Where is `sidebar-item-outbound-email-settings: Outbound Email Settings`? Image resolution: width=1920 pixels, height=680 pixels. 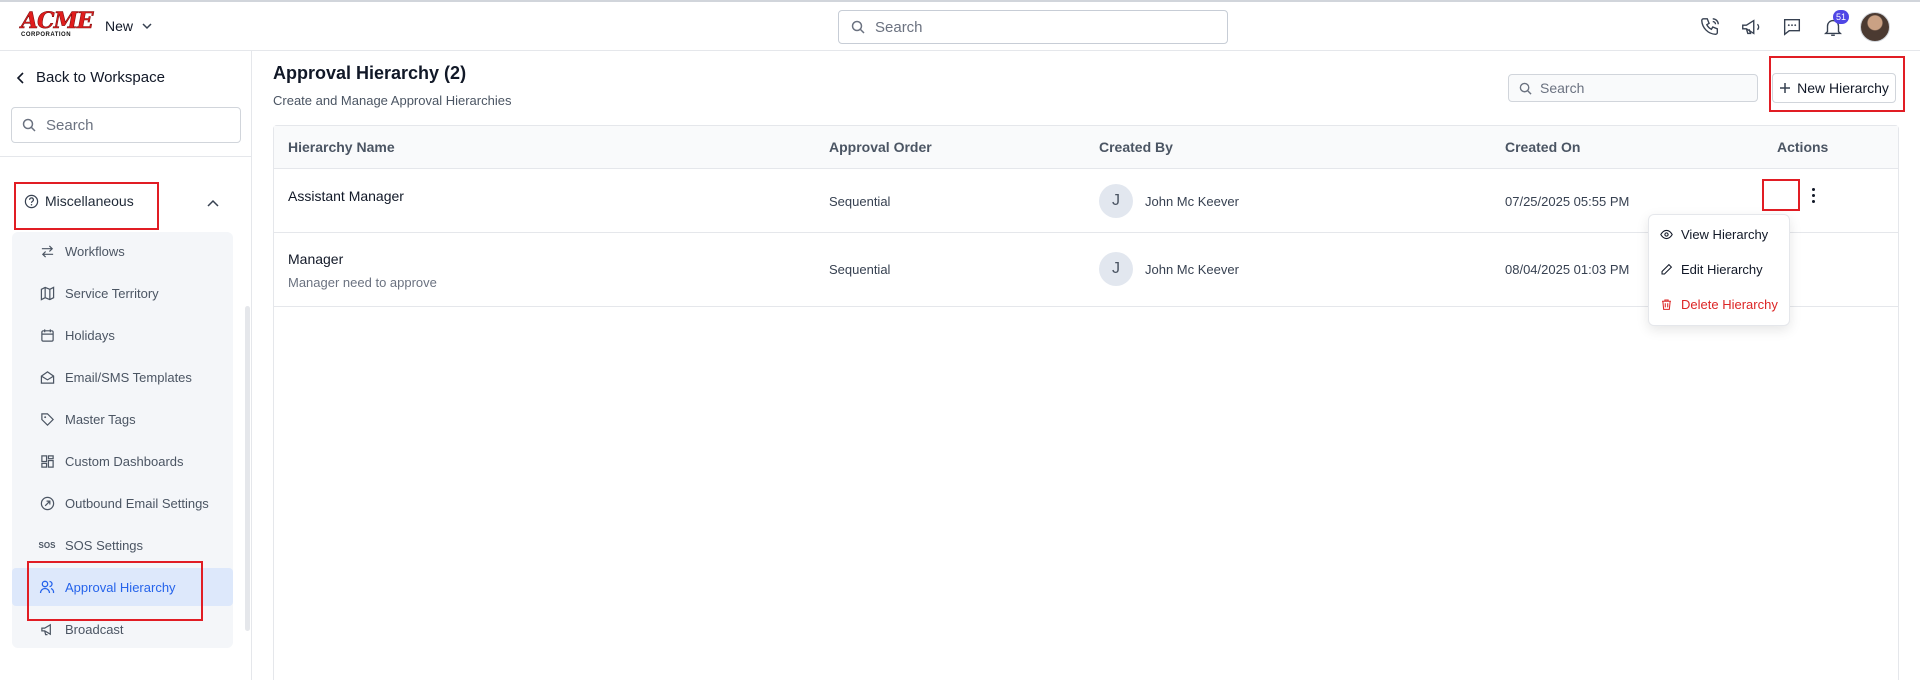
sidebar-item-outbound-email-settings: Outbound Email Settings is located at coordinates (122, 503).